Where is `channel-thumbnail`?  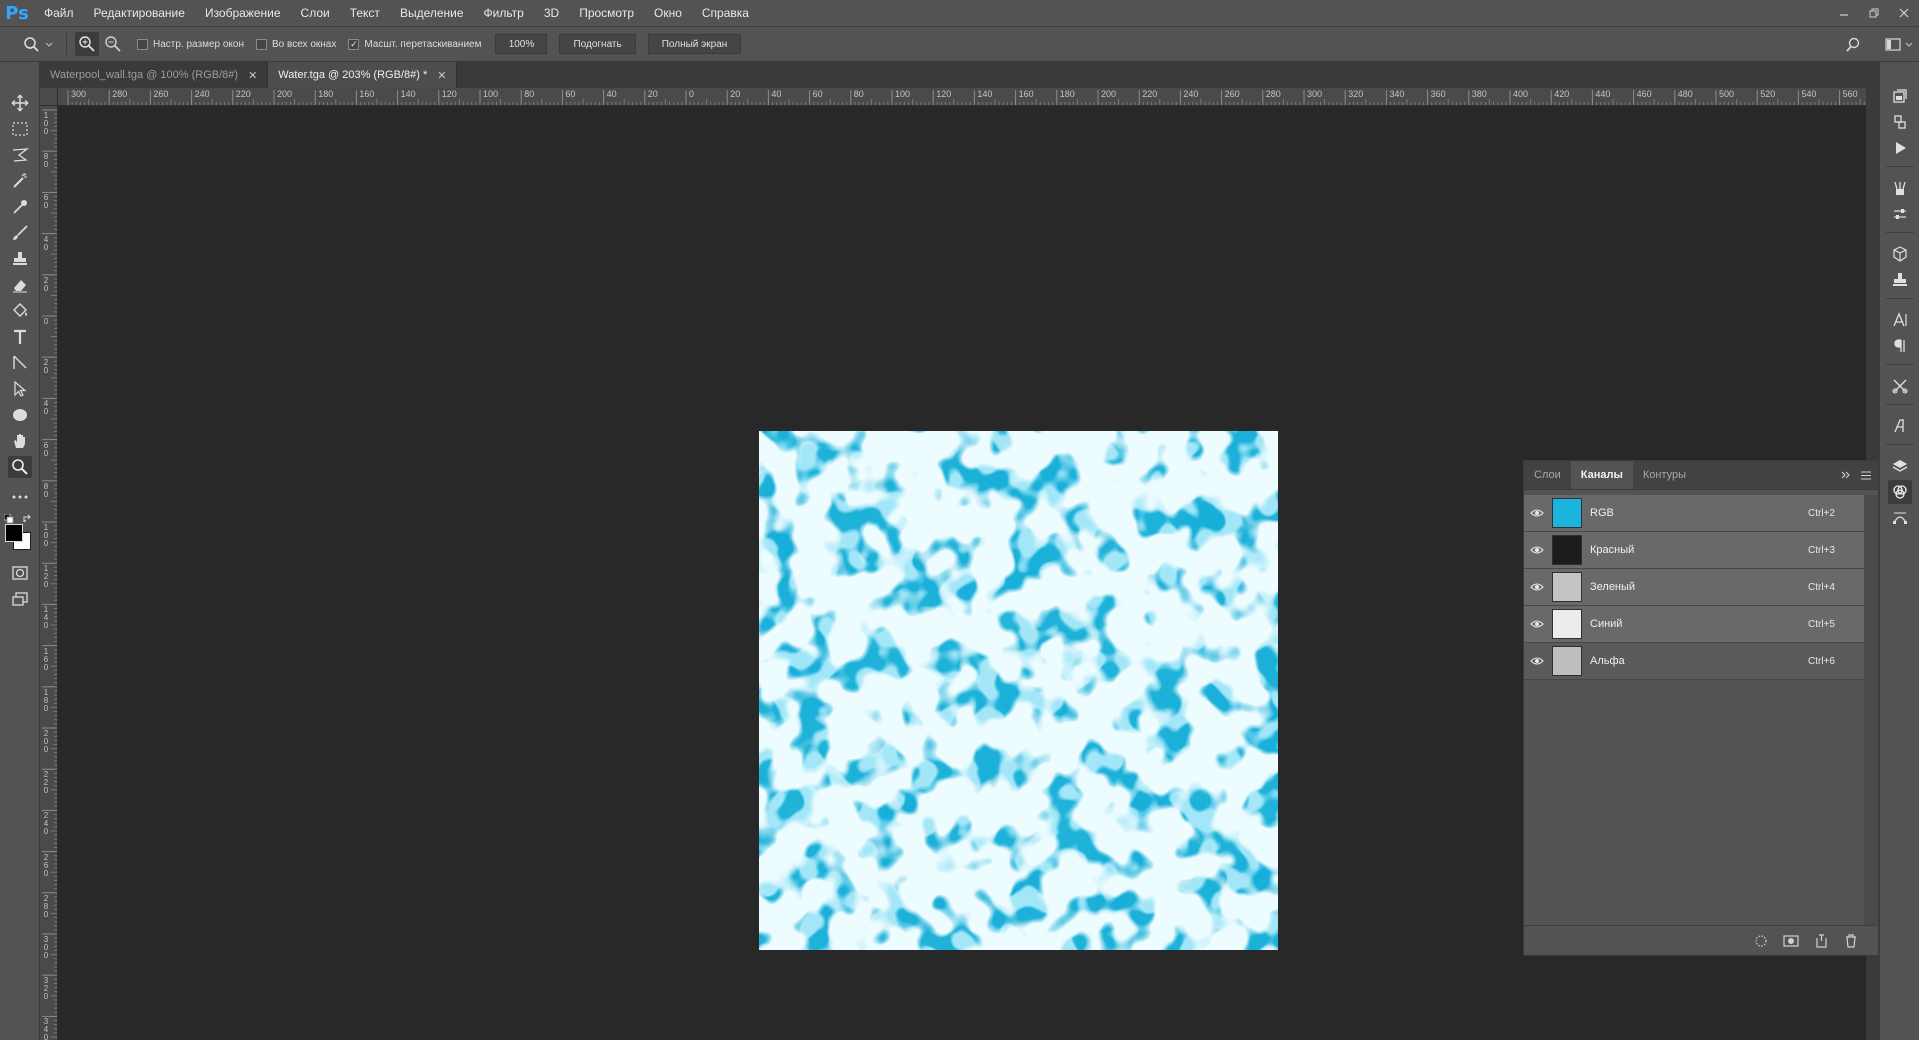 channel-thumbnail is located at coordinates (1567, 661).